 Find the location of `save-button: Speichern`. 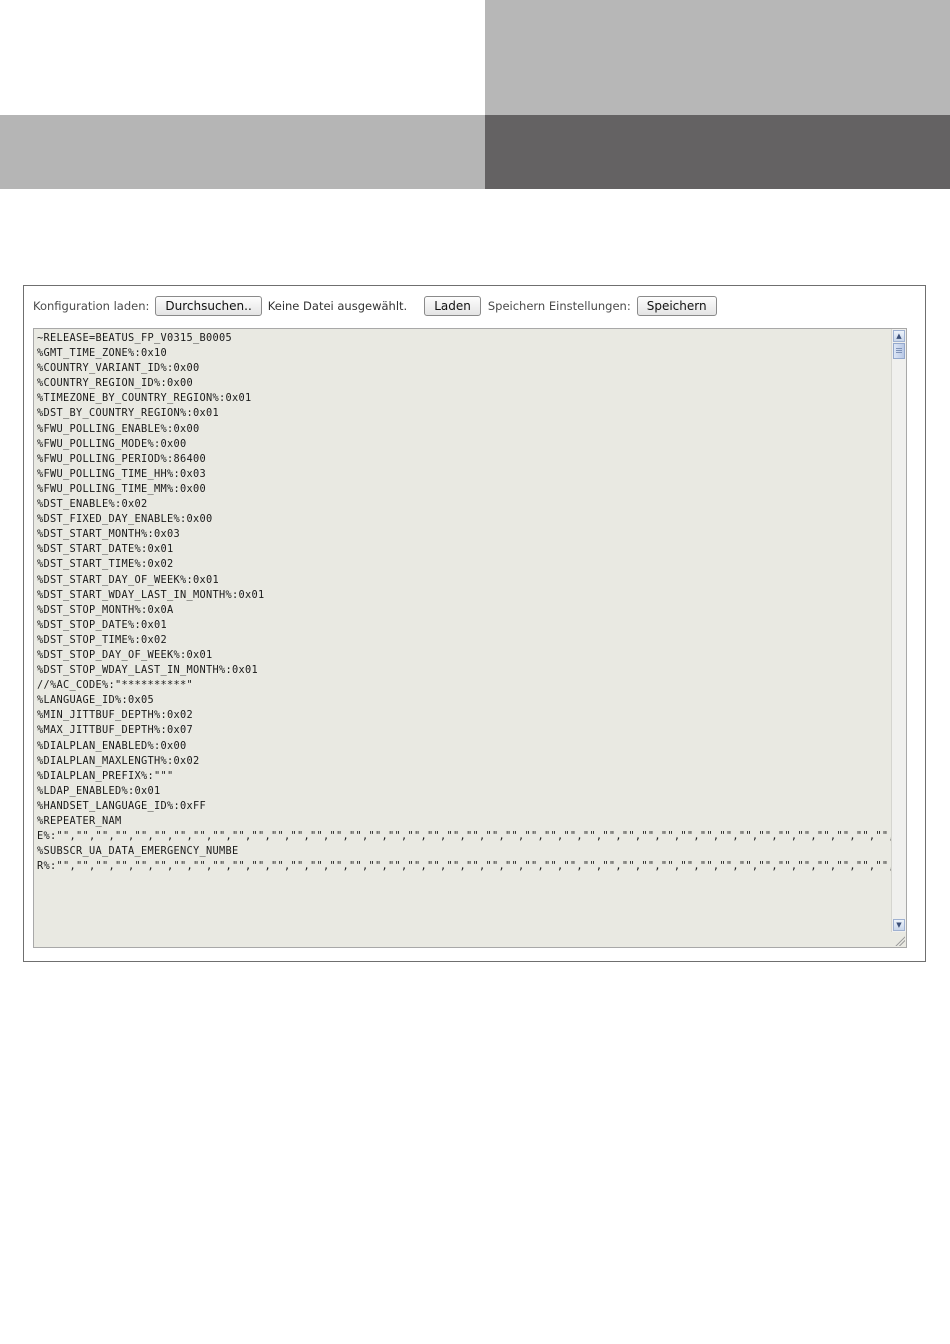

save-button: Speichern is located at coordinates (676, 306).